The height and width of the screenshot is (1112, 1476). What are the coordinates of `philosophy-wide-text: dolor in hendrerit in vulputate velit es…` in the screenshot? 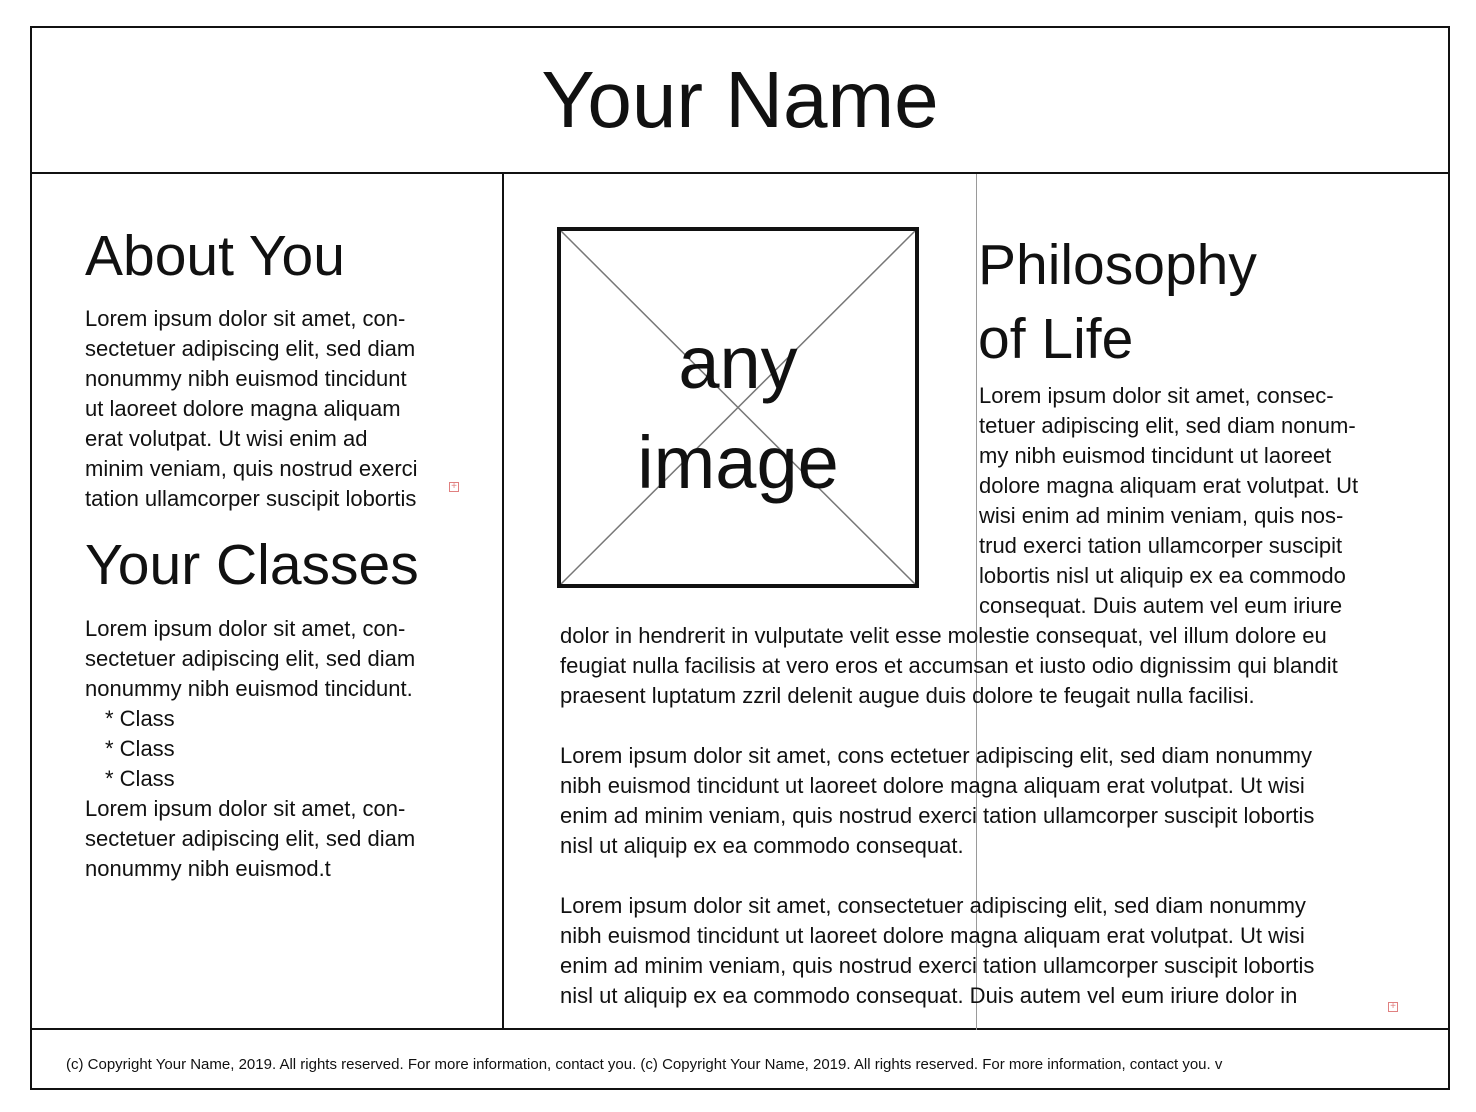 It's located at (949, 666).